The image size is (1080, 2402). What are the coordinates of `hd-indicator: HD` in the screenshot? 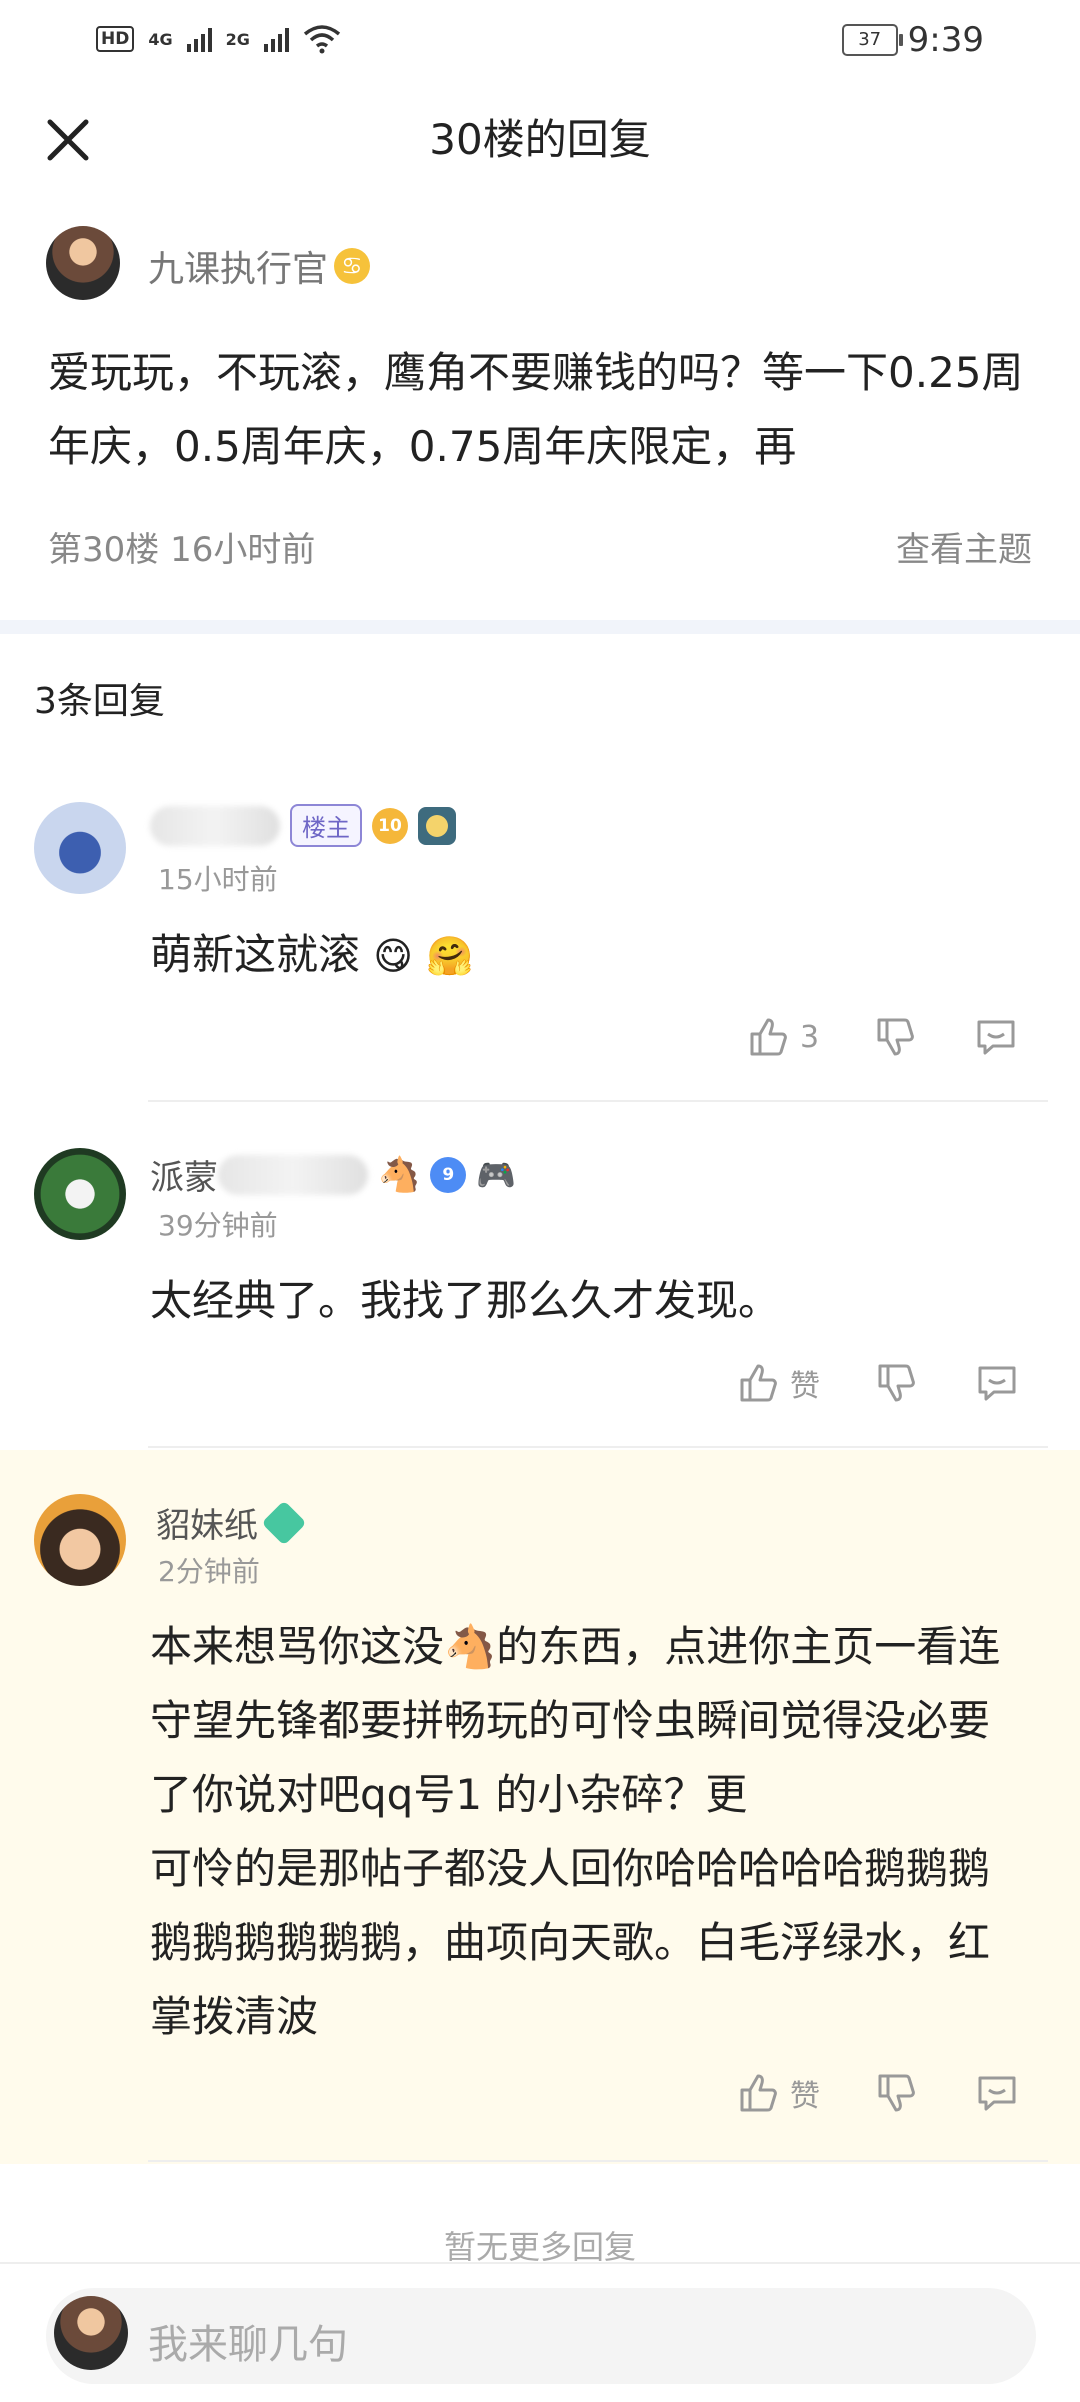 It's located at (115, 39).